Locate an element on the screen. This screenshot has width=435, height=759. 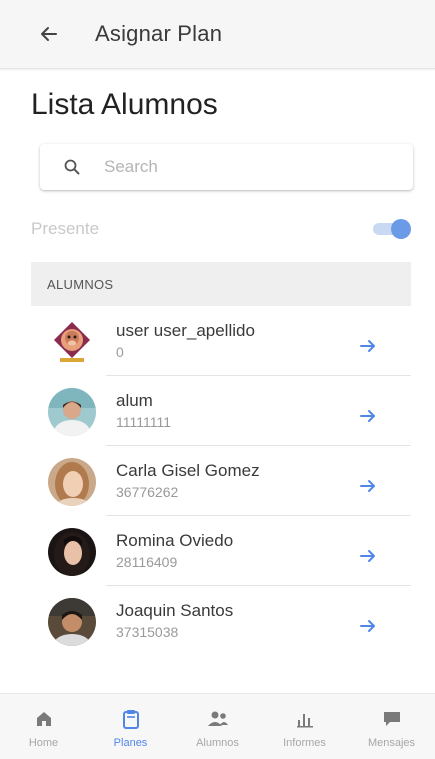
arrow-left-icon is located at coordinates (49, 34).